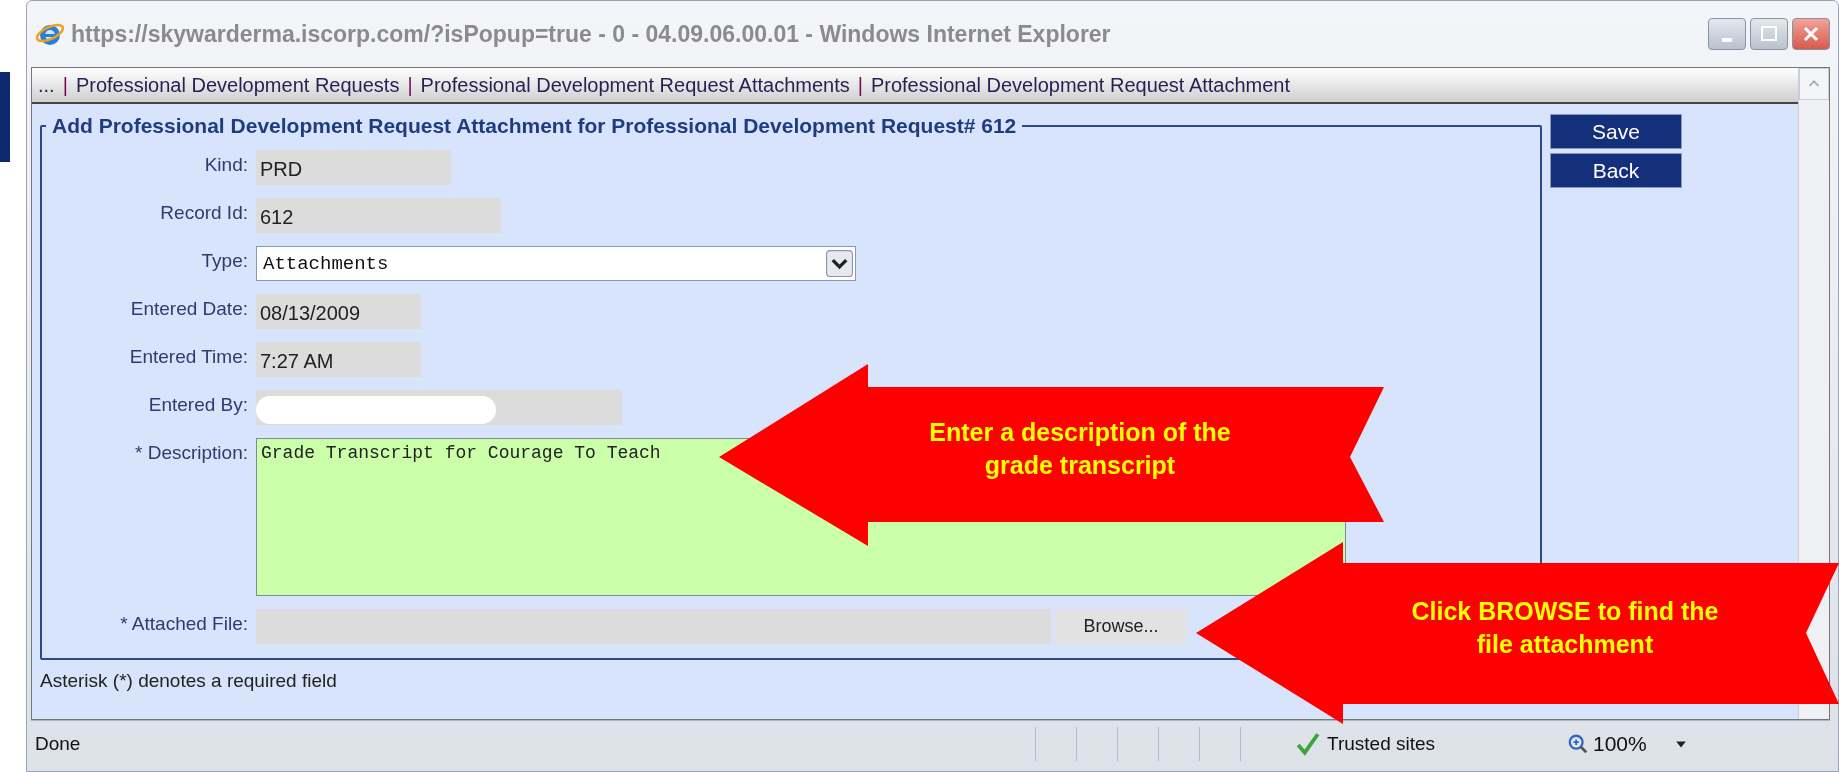 This screenshot has height=772, width=1839. What do you see at coordinates (188, 356) in the screenshot?
I see `field-label: Entered Time:` at bounding box center [188, 356].